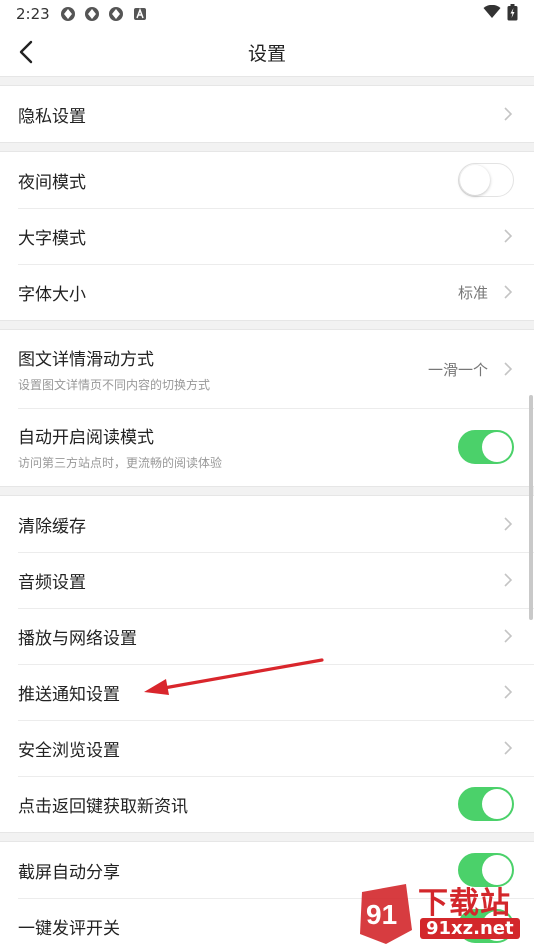 The height and width of the screenshot is (950, 534). Describe the element at coordinates (267, 447) in the screenshot. I see `auto-reading-mode-row: 自动开启阅读模式 访问第三方站点时，更流畅的阅读体验` at that location.